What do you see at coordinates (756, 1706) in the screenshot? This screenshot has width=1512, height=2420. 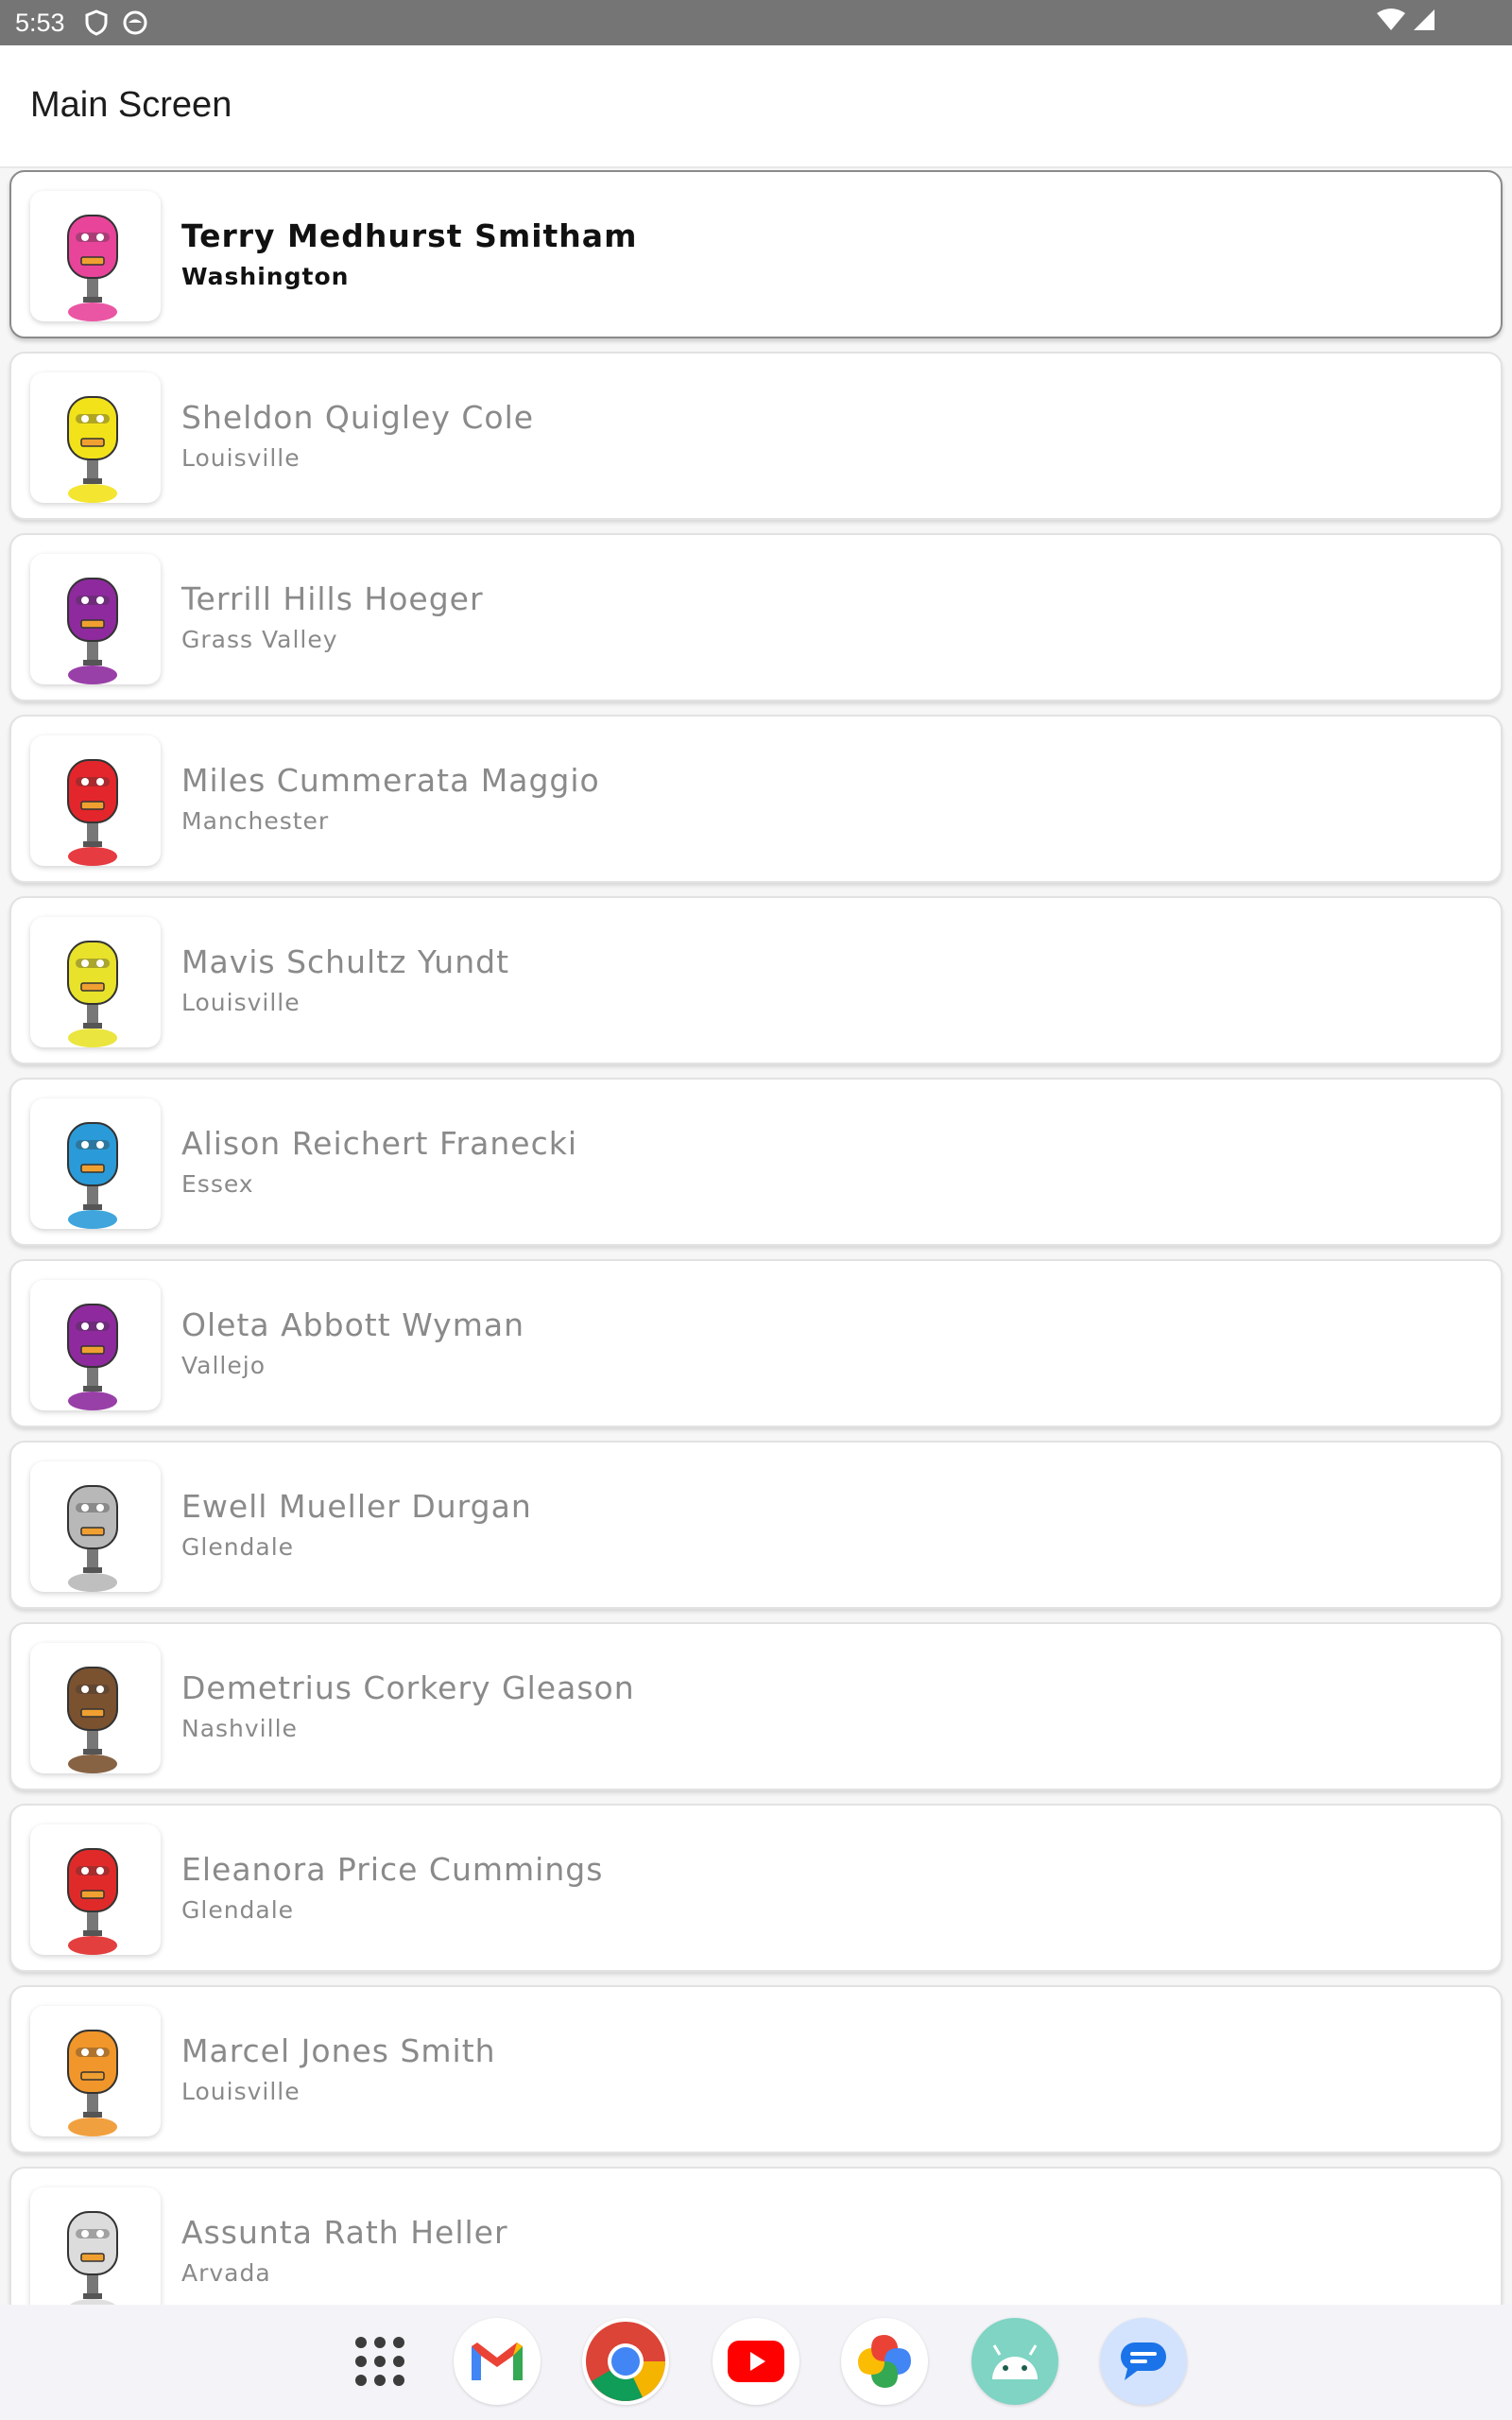 I see `list-item: Demetrius Corkery Gleason Nashville` at bounding box center [756, 1706].